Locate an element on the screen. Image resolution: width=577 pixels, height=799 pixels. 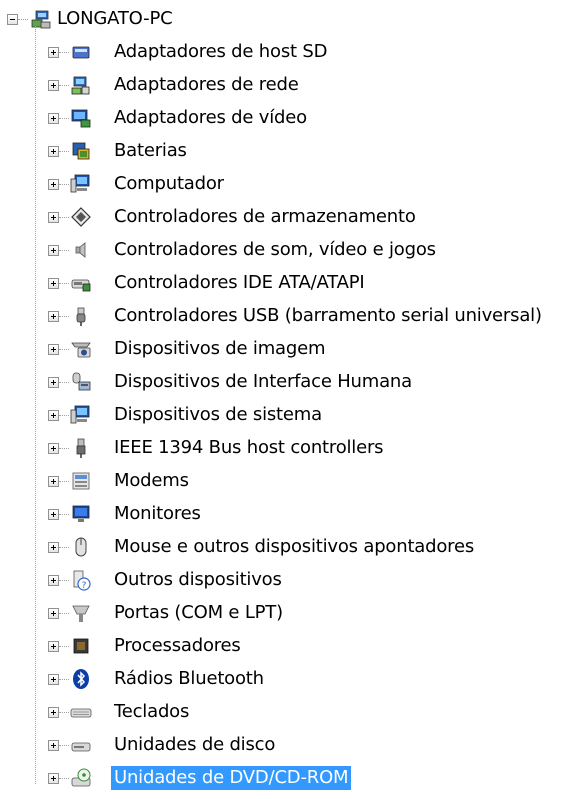
tree-item: Processadores is located at coordinates (288, 650).